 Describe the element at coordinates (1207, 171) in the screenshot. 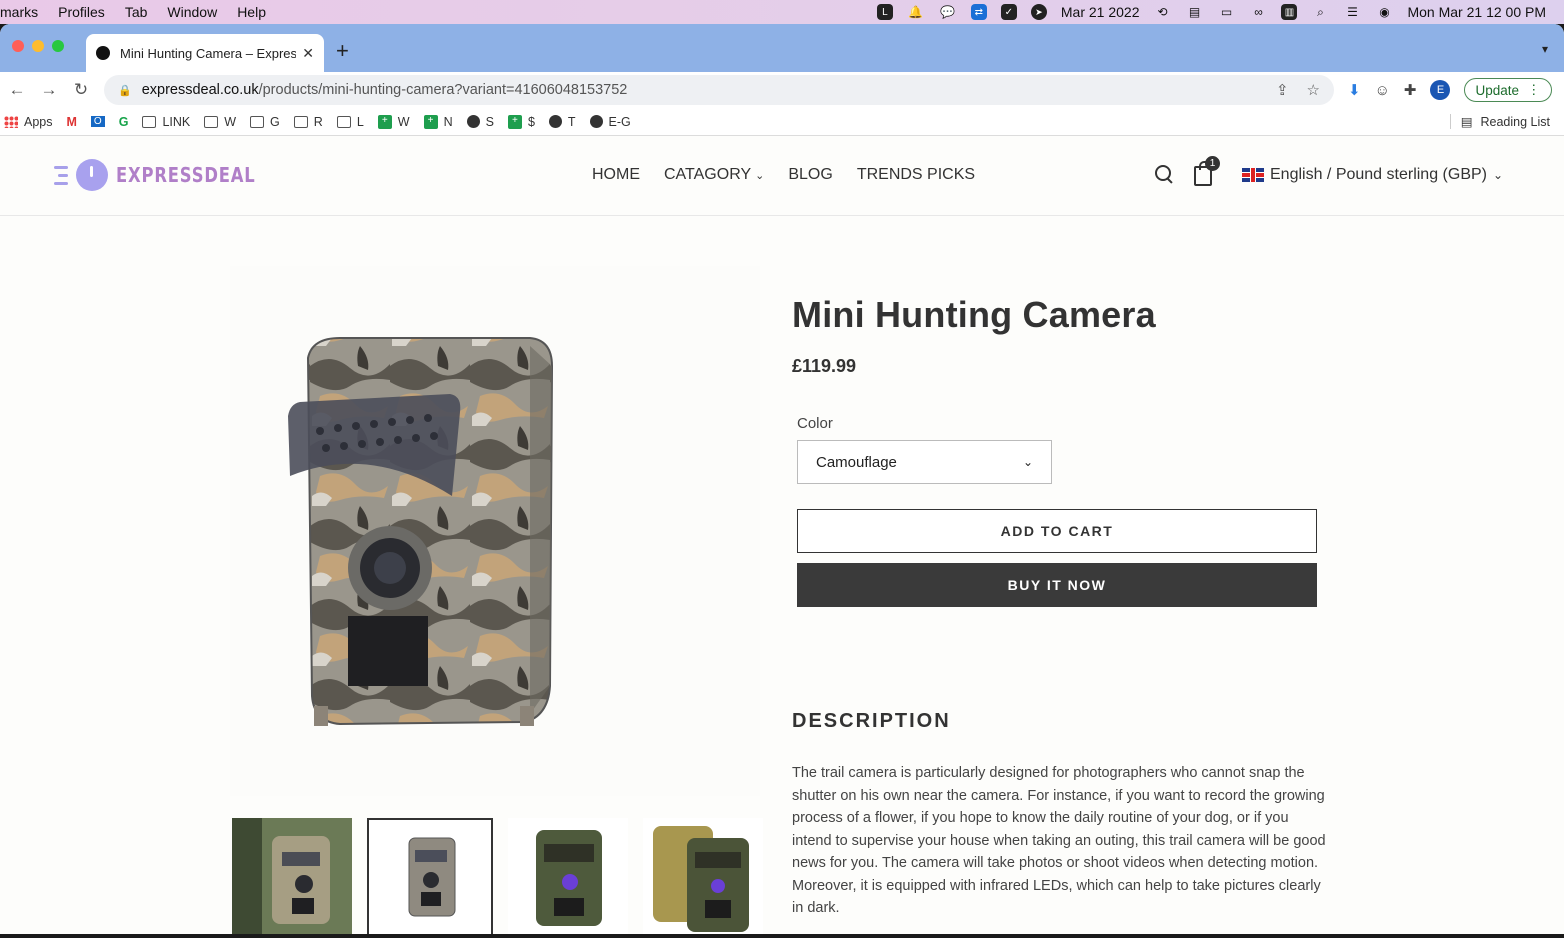

I see `cart-bag-icon: 1` at that location.